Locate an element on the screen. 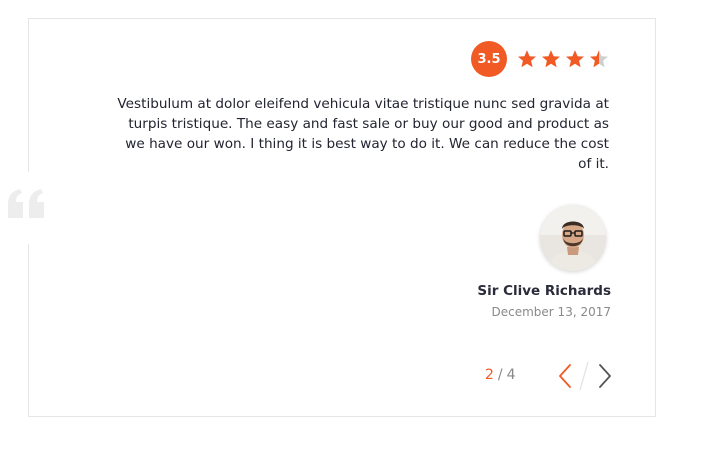 This screenshot has height=459, width=718. rating-row: 3.5 is located at coordinates (540, 59).